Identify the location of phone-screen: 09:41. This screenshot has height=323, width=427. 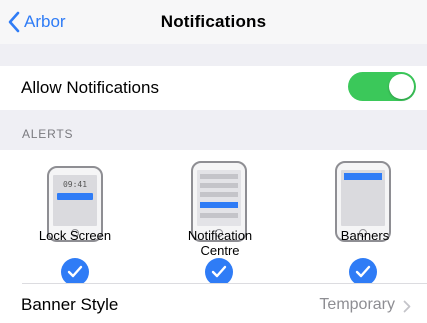
(75, 200).